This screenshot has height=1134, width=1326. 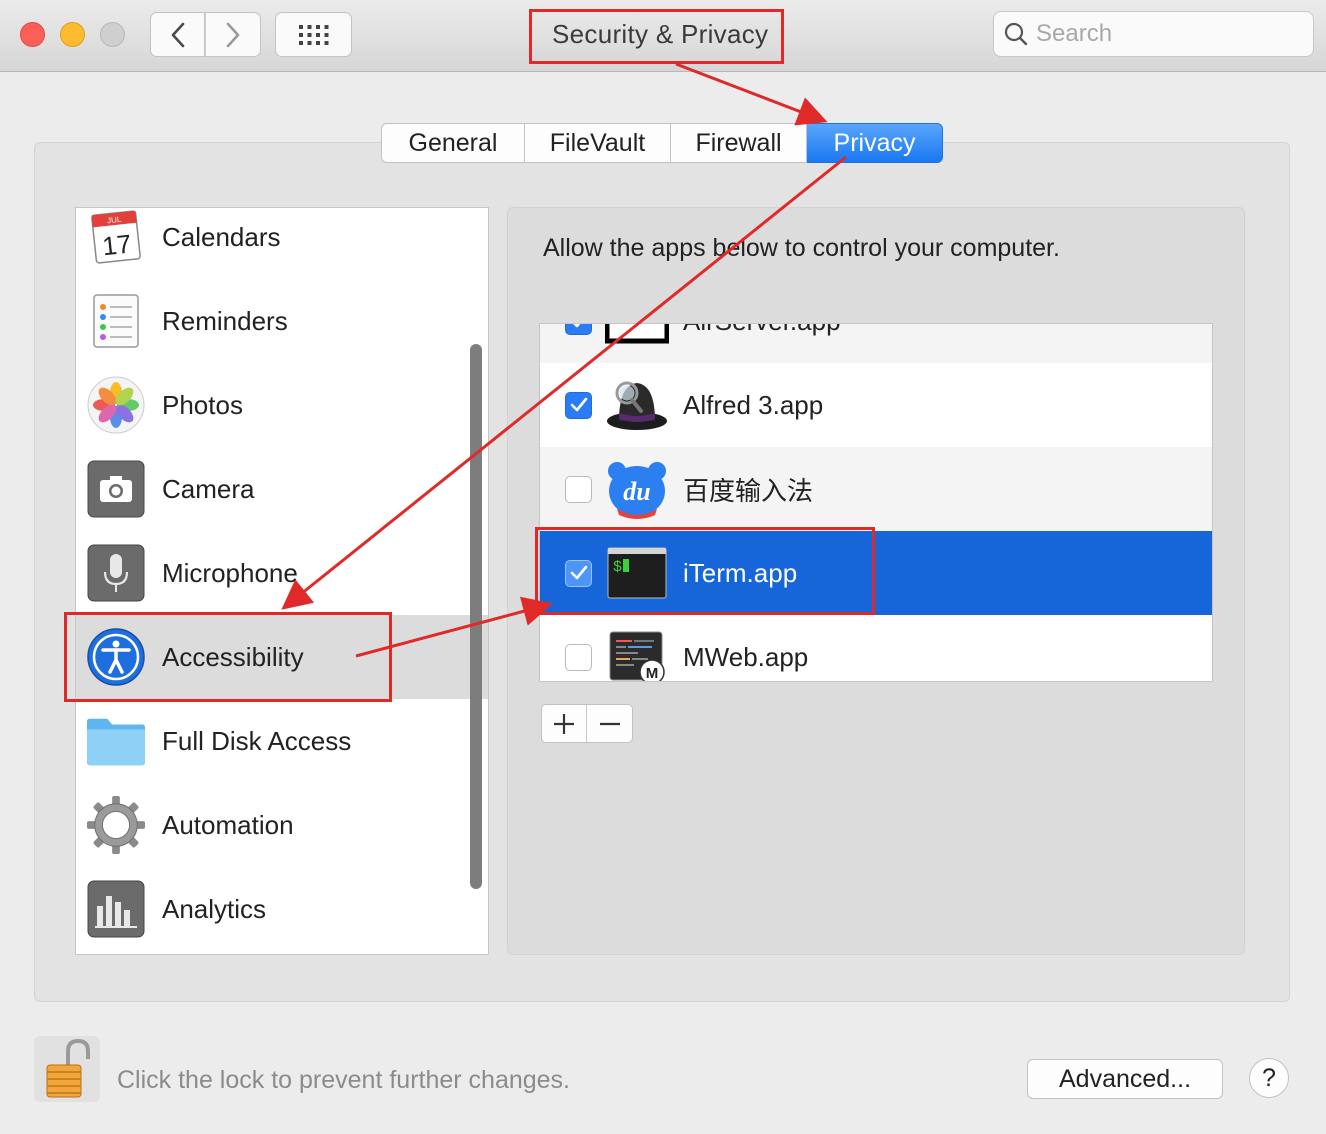 What do you see at coordinates (637, 338) in the screenshot?
I see `airserver-icon` at bounding box center [637, 338].